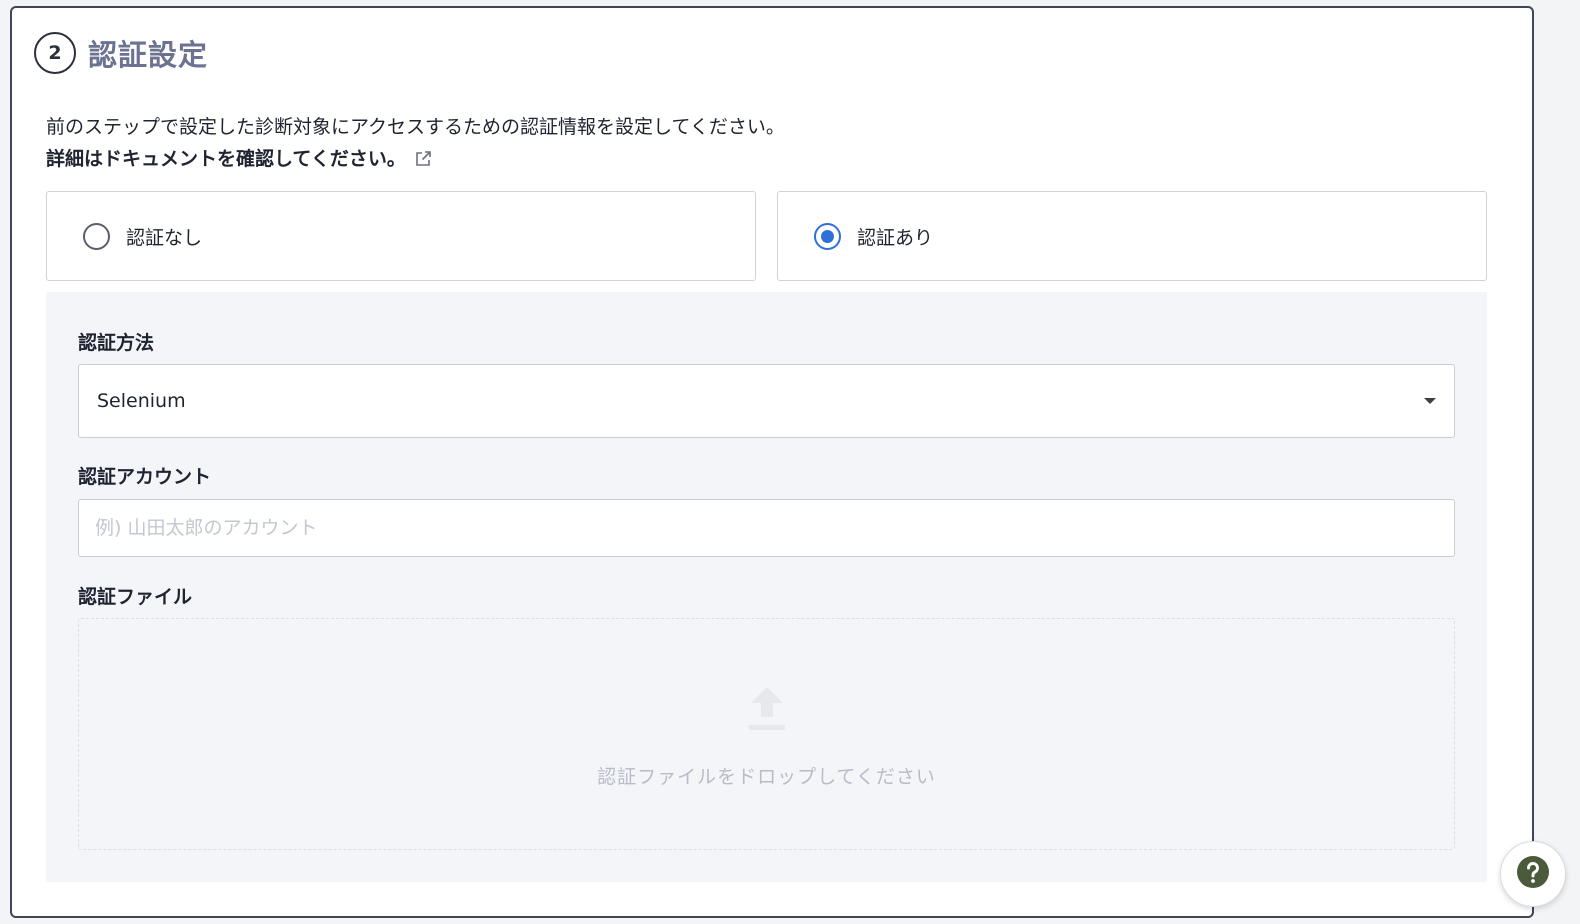  Describe the element at coordinates (827, 236) in the screenshot. I see `radio-with-auth` at that location.